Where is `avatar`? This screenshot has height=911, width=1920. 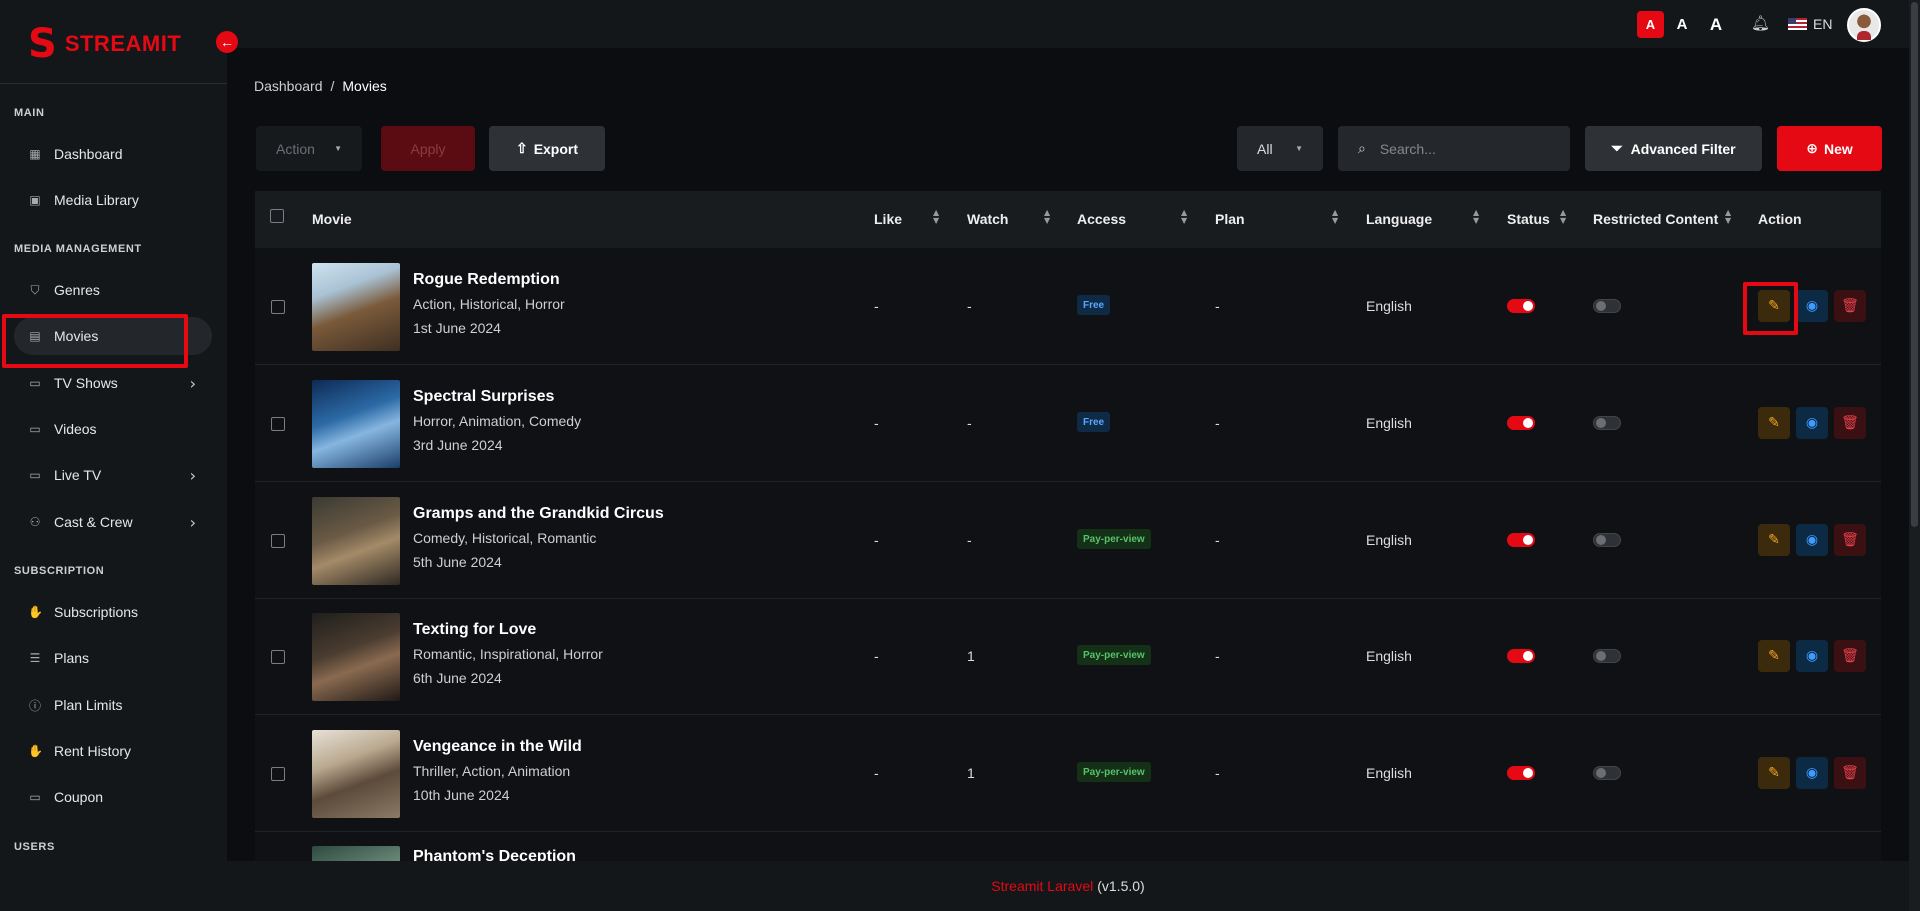 avatar is located at coordinates (1864, 25).